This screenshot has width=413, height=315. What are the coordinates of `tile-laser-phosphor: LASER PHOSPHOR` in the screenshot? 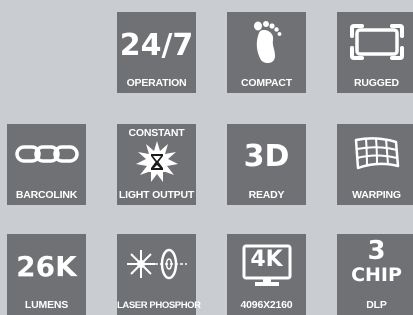 It's located at (159, 274).